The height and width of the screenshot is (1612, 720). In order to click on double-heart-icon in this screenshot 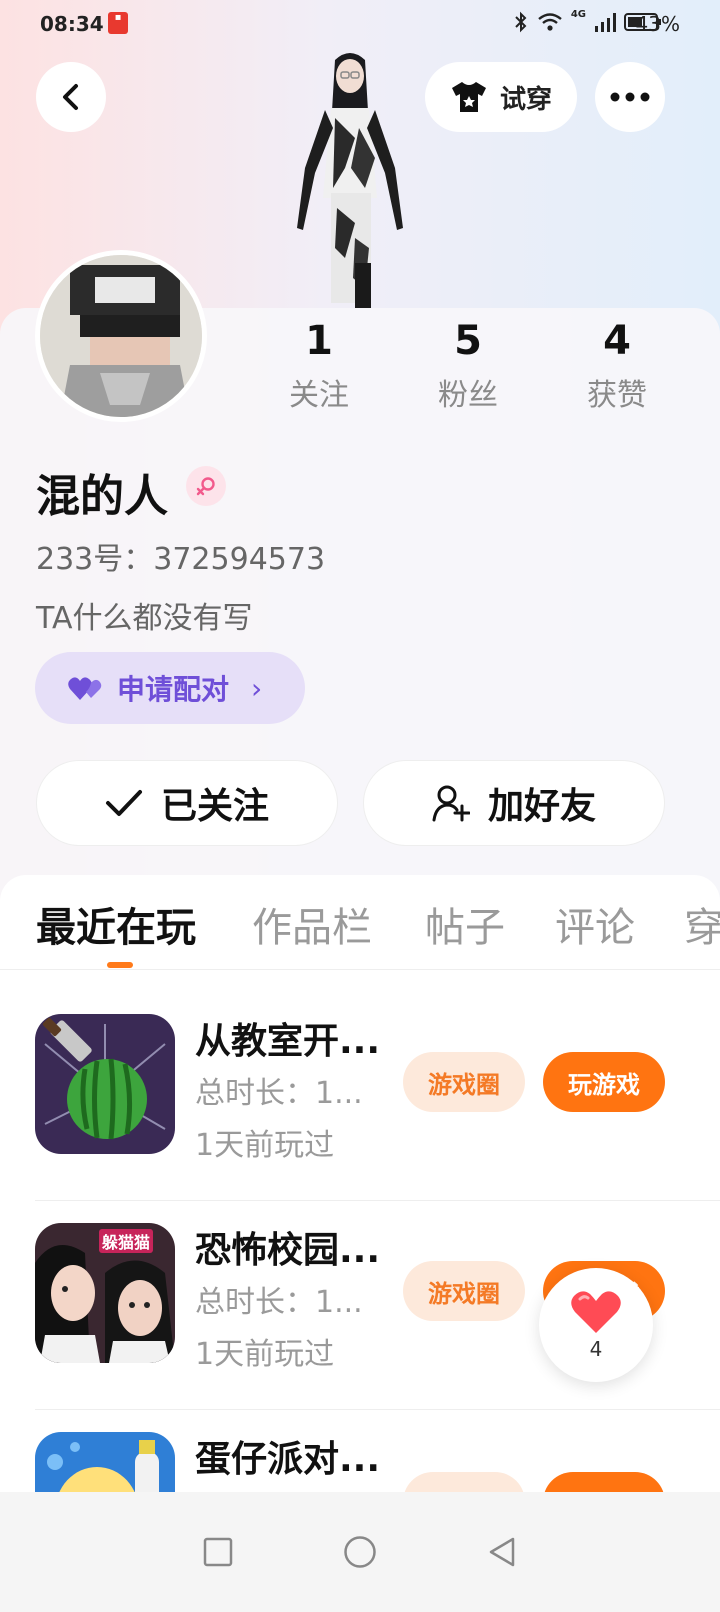, I will do `click(85, 688)`.